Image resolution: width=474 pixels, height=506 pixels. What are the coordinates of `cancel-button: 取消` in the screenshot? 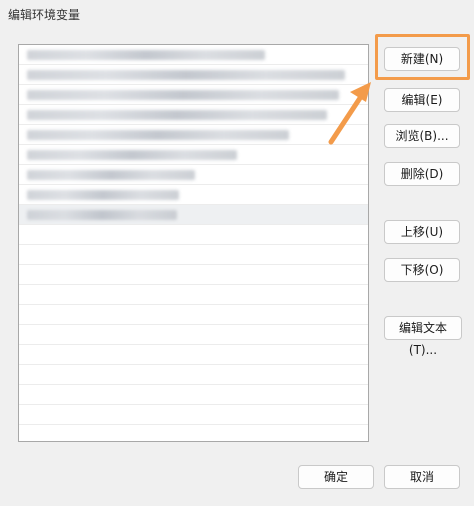 It's located at (422, 477).